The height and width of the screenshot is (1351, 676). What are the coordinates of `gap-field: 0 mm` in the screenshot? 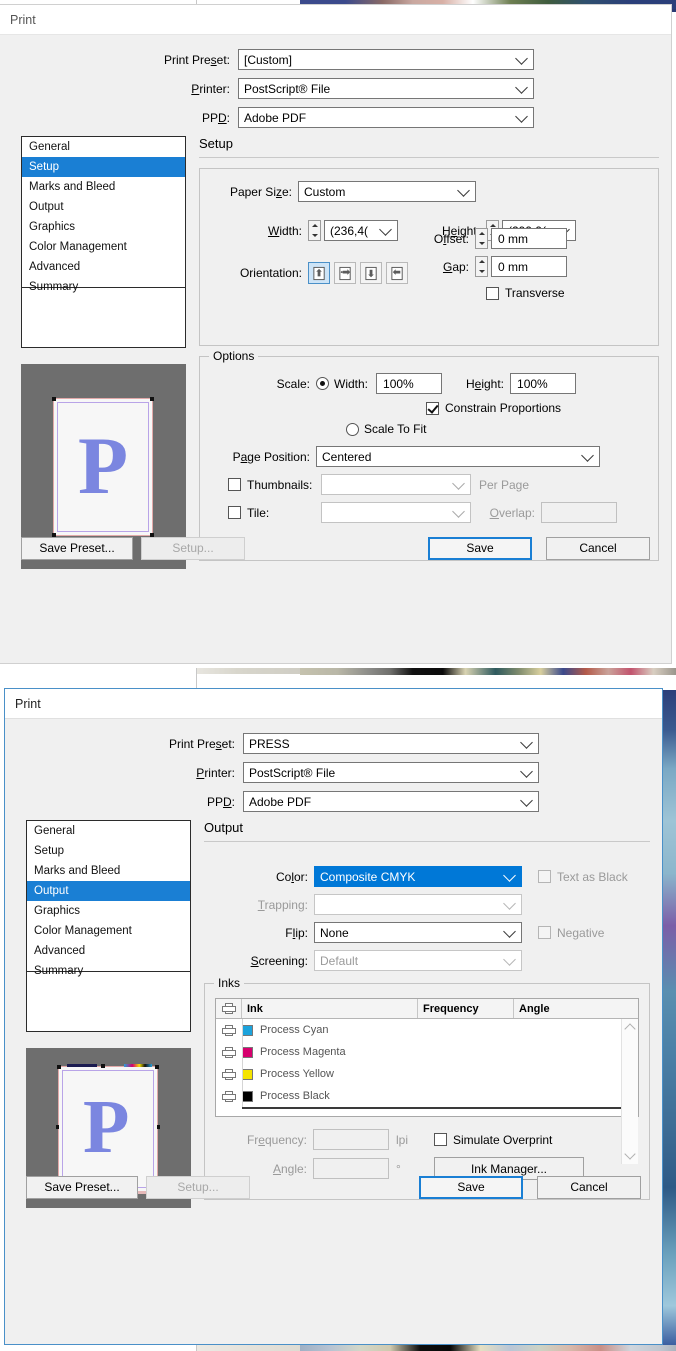 It's located at (529, 266).